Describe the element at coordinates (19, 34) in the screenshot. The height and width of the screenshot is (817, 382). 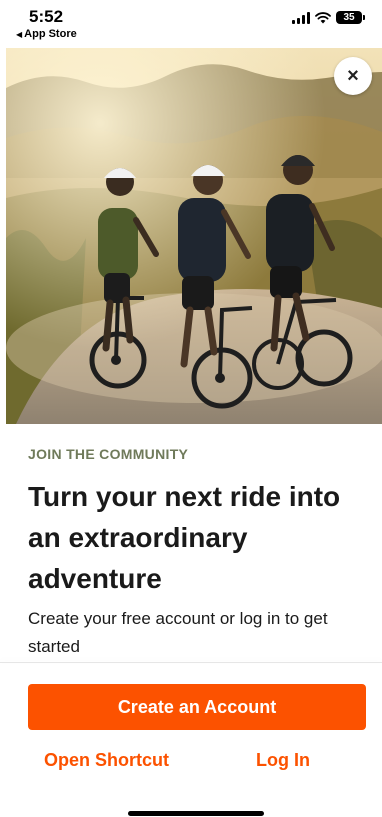
I see `back-caret-icon: ◀` at that location.